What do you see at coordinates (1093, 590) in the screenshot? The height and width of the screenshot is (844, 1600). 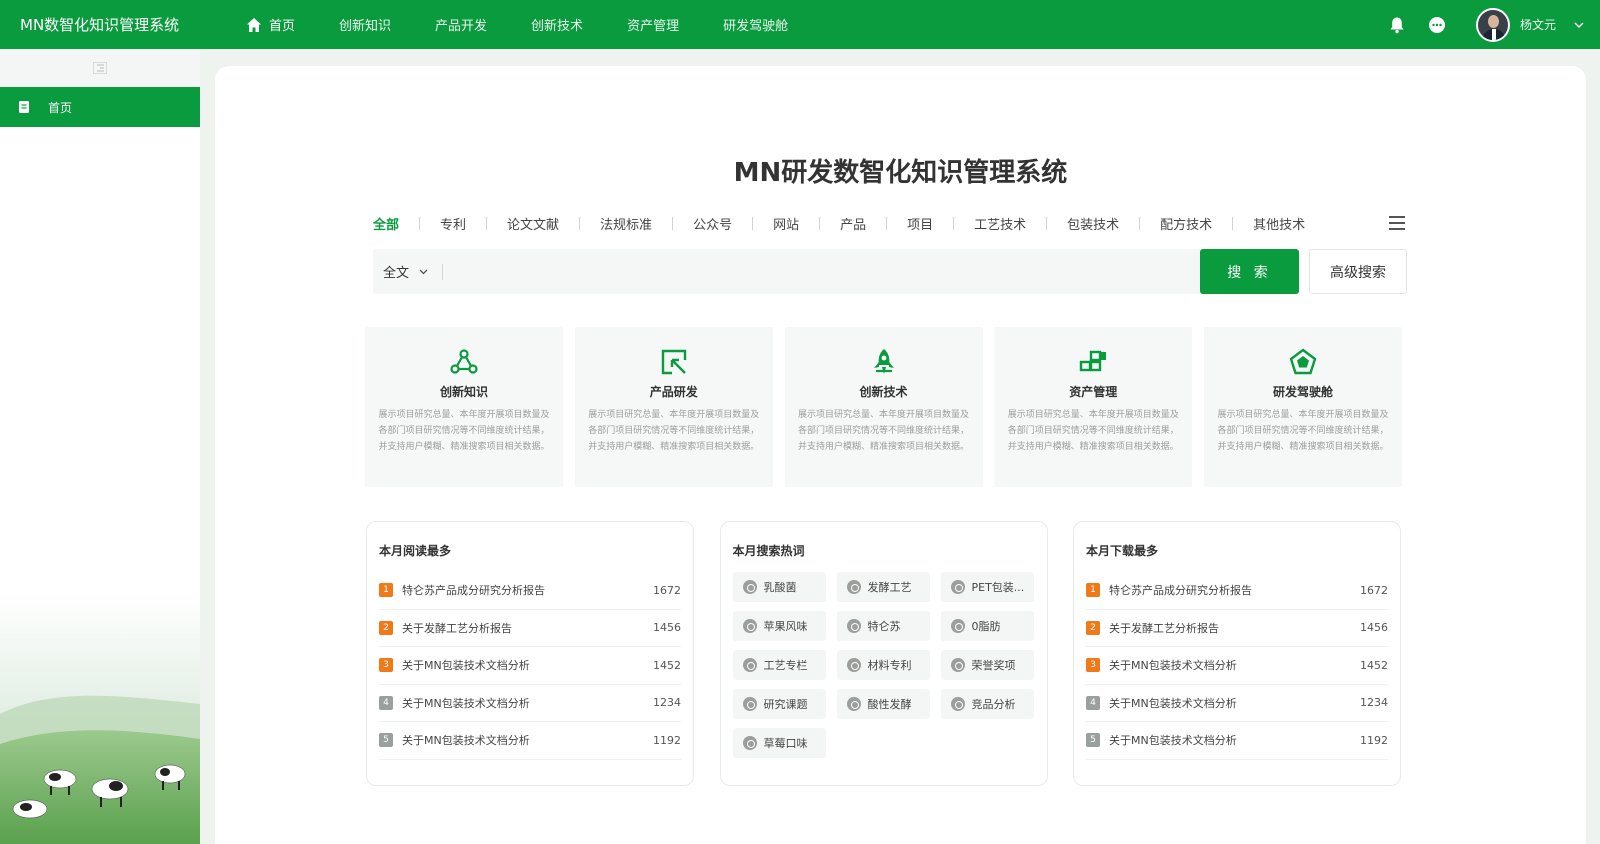 I see `rank-badge: 1` at bounding box center [1093, 590].